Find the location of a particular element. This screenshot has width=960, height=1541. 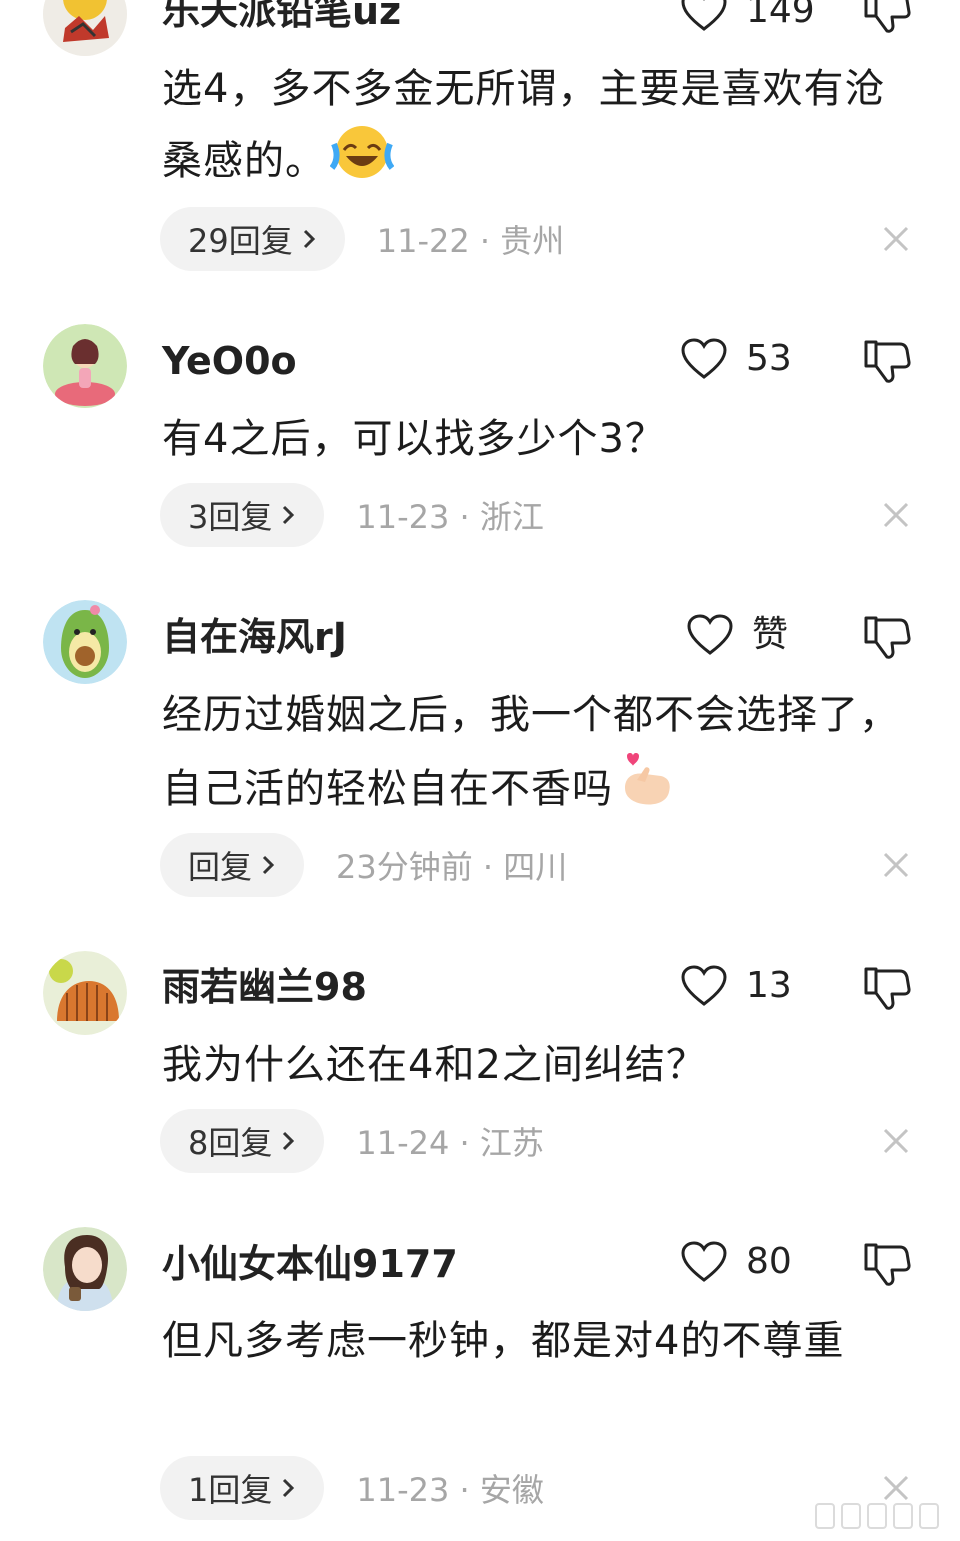

comment-meta: 1回复 11-23 · 安徽 is located at coordinates (352, 1488).